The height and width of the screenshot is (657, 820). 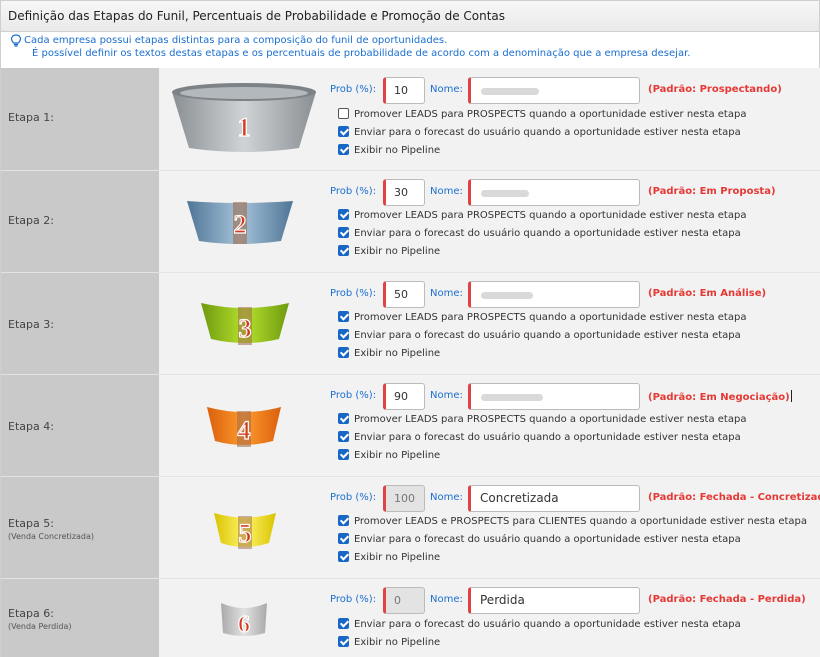 What do you see at coordinates (31, 426) in the screenshot?
I see `stage-label: Etapa 4:` at bounding box center [31, 426].